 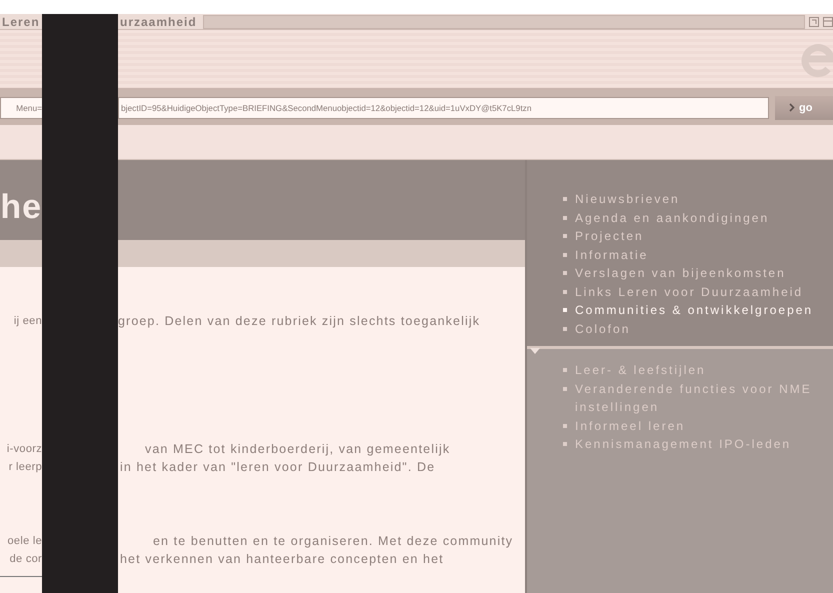 What do you see at coordinates (21, 142) in the screenshot?
I see `page-top-strip` at bounding box center [21, 142].